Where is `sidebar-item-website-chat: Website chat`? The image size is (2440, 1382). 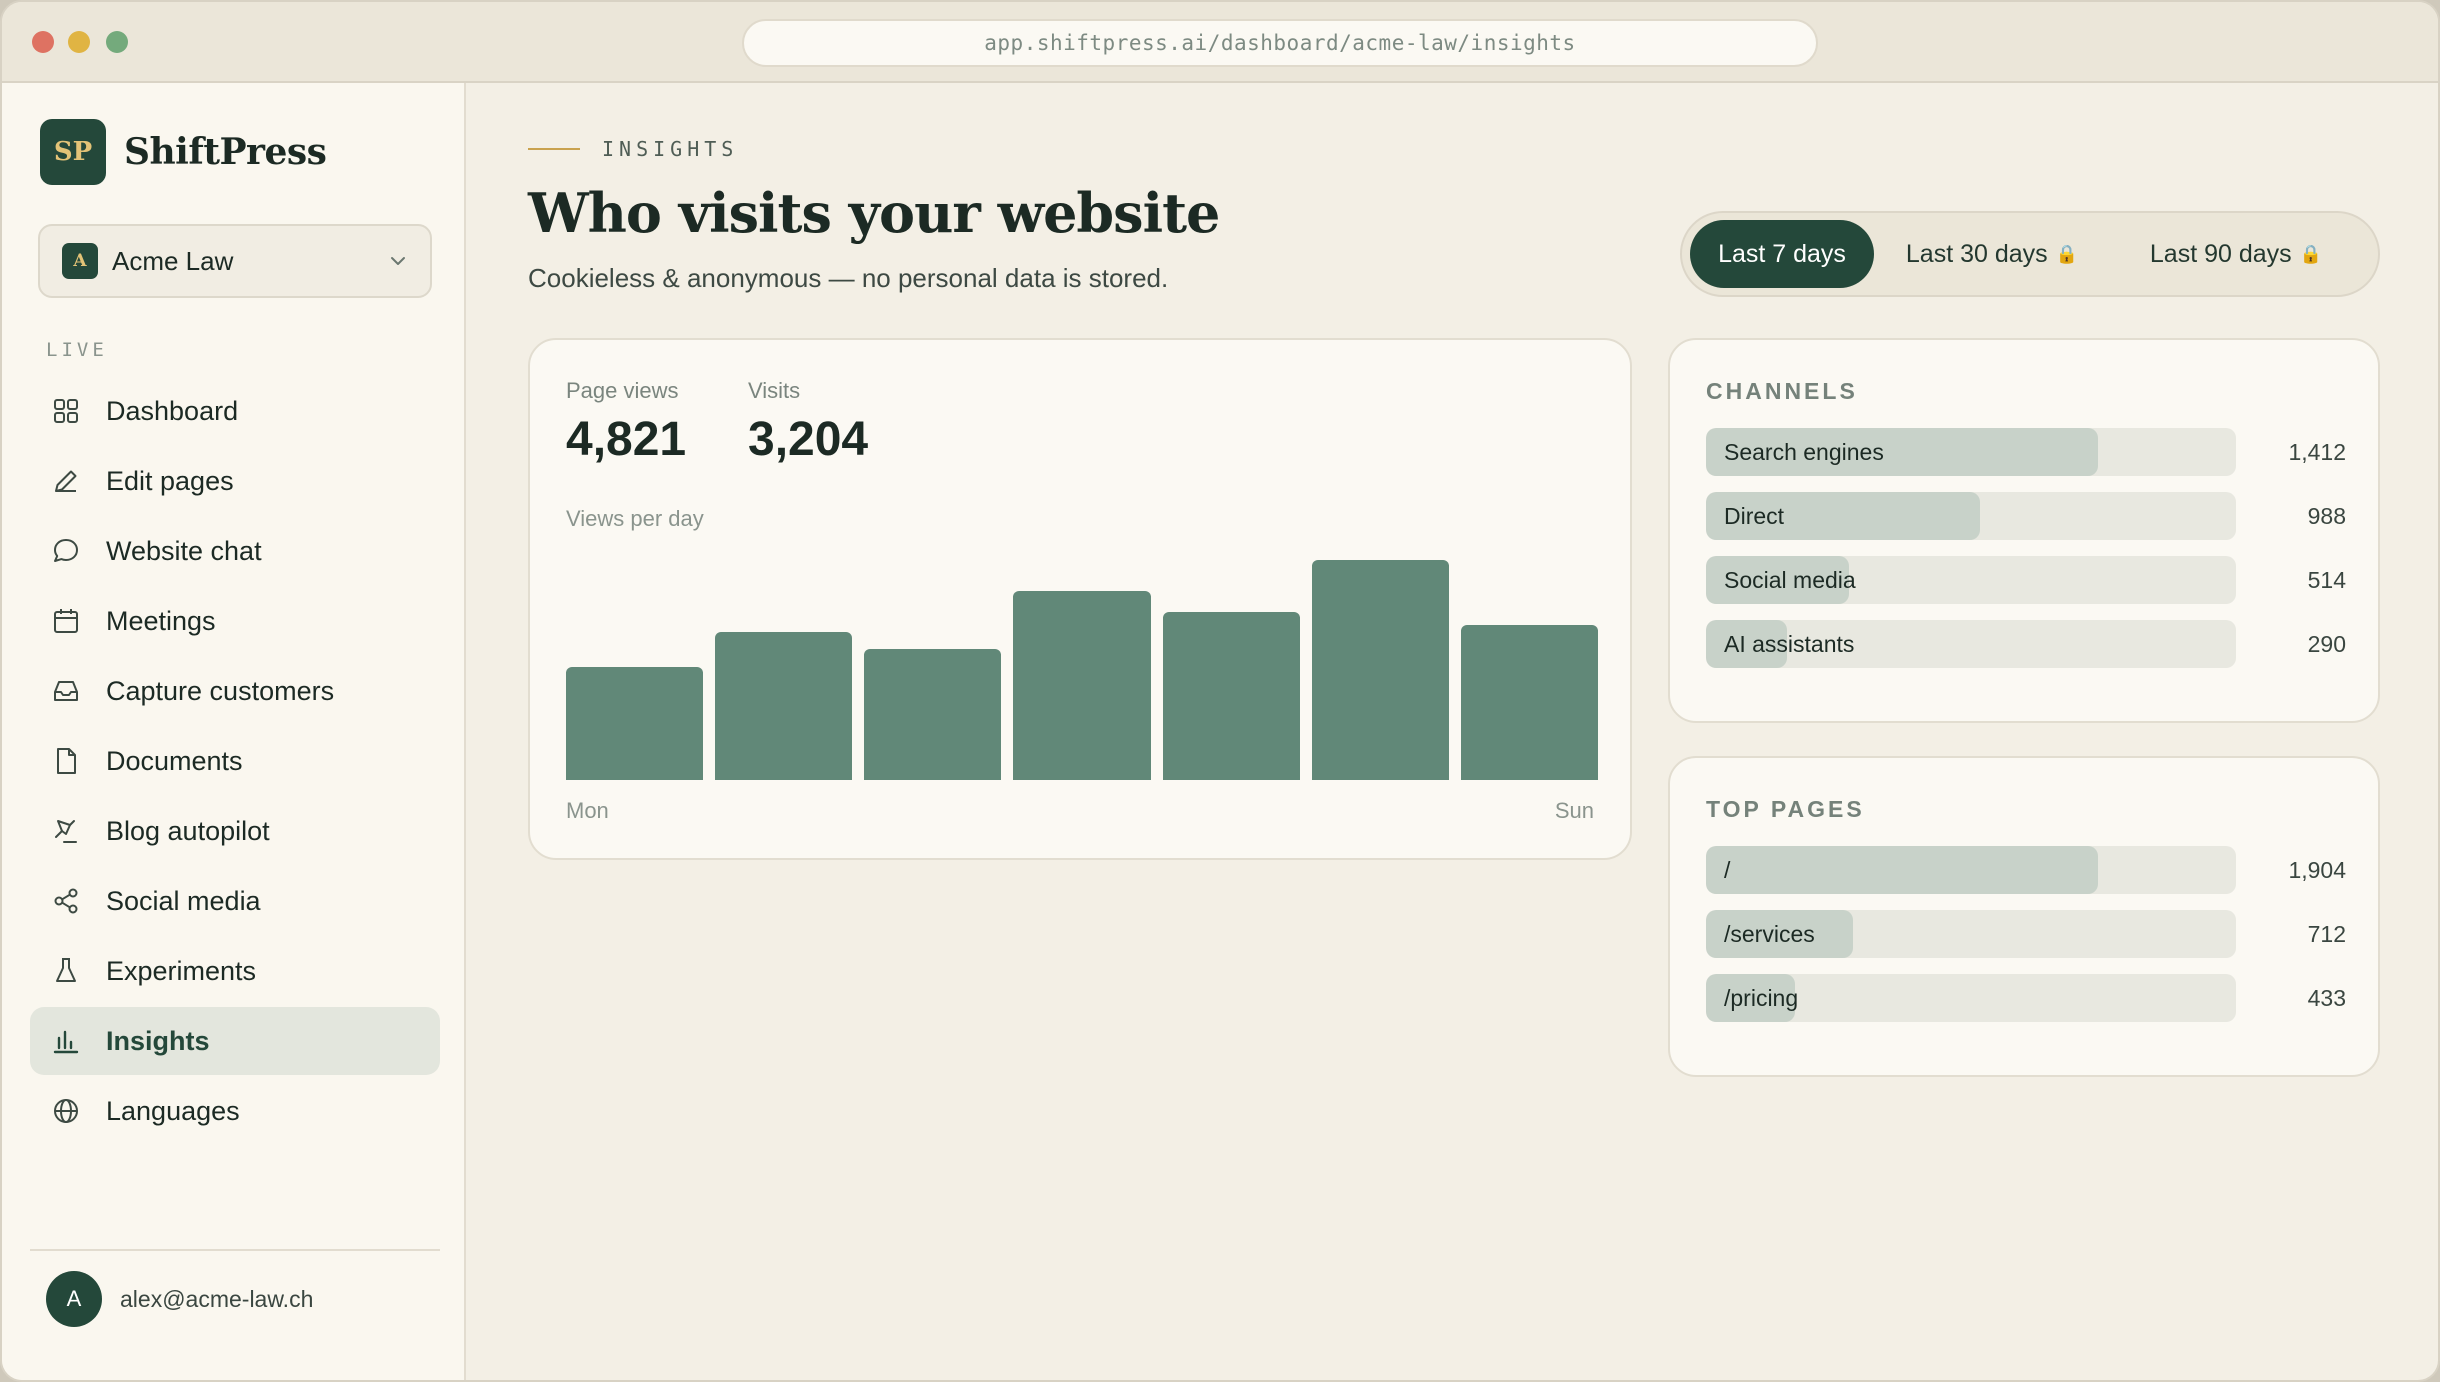
sidebar-item-website-chat: Website chat is located at coordinates (235, 551).